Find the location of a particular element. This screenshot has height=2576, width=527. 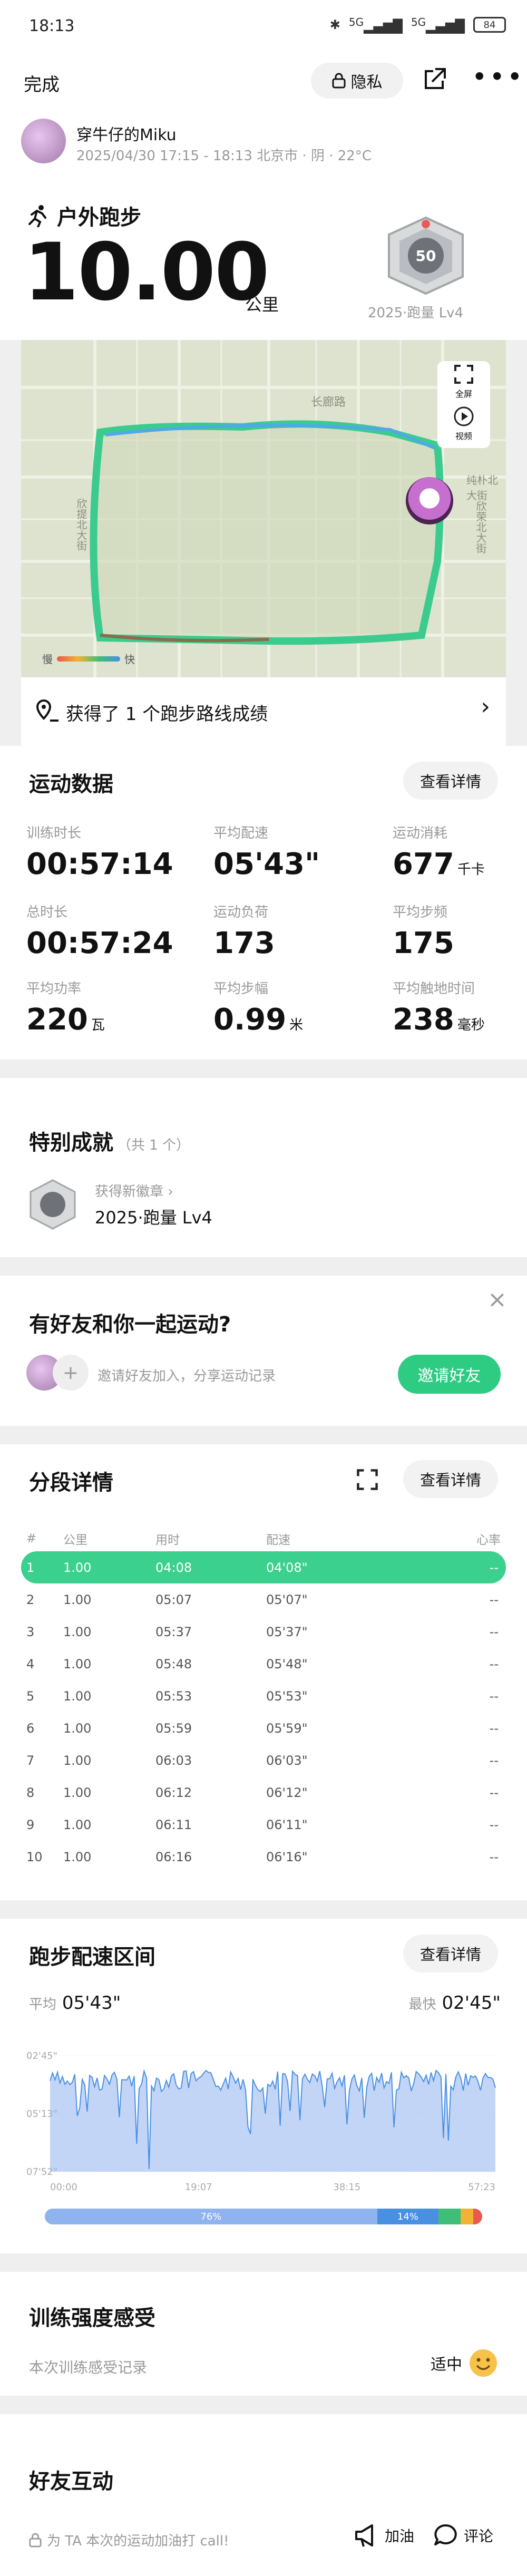

runner-avatar-marker is located at coordinates (429, 500).